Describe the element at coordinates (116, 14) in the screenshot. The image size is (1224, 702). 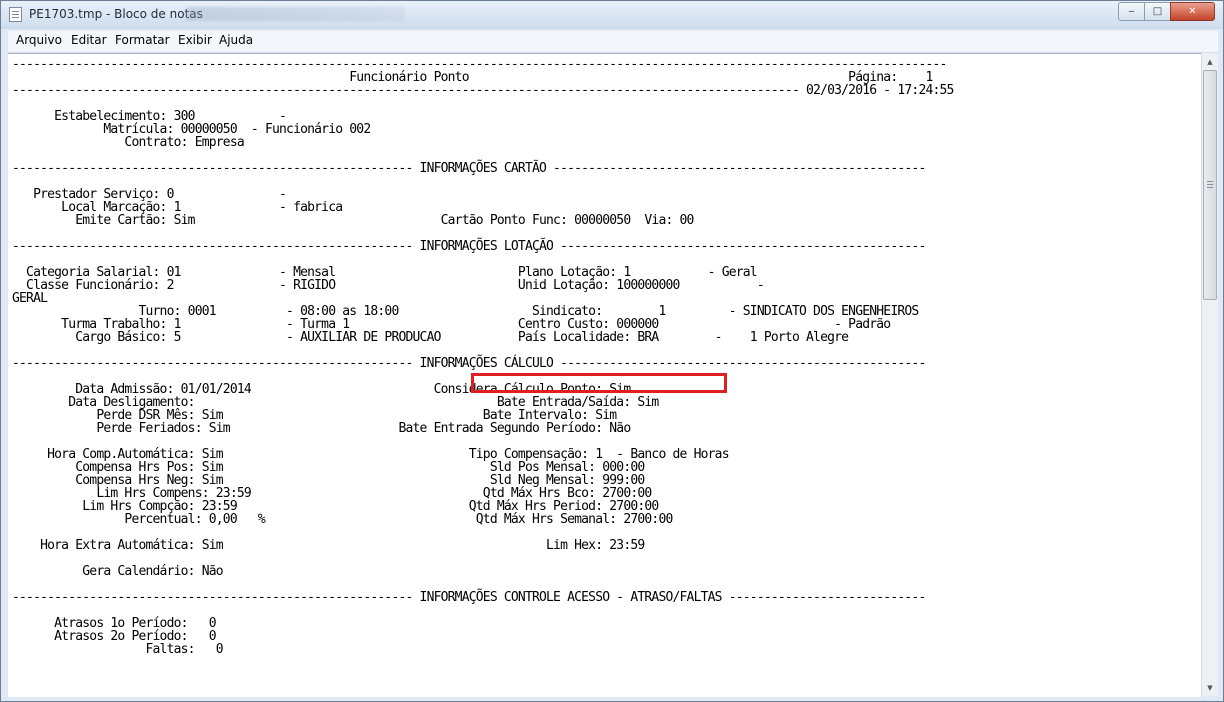
I see `window-title: PE1703.tmp - Bloco de notas` at that location.